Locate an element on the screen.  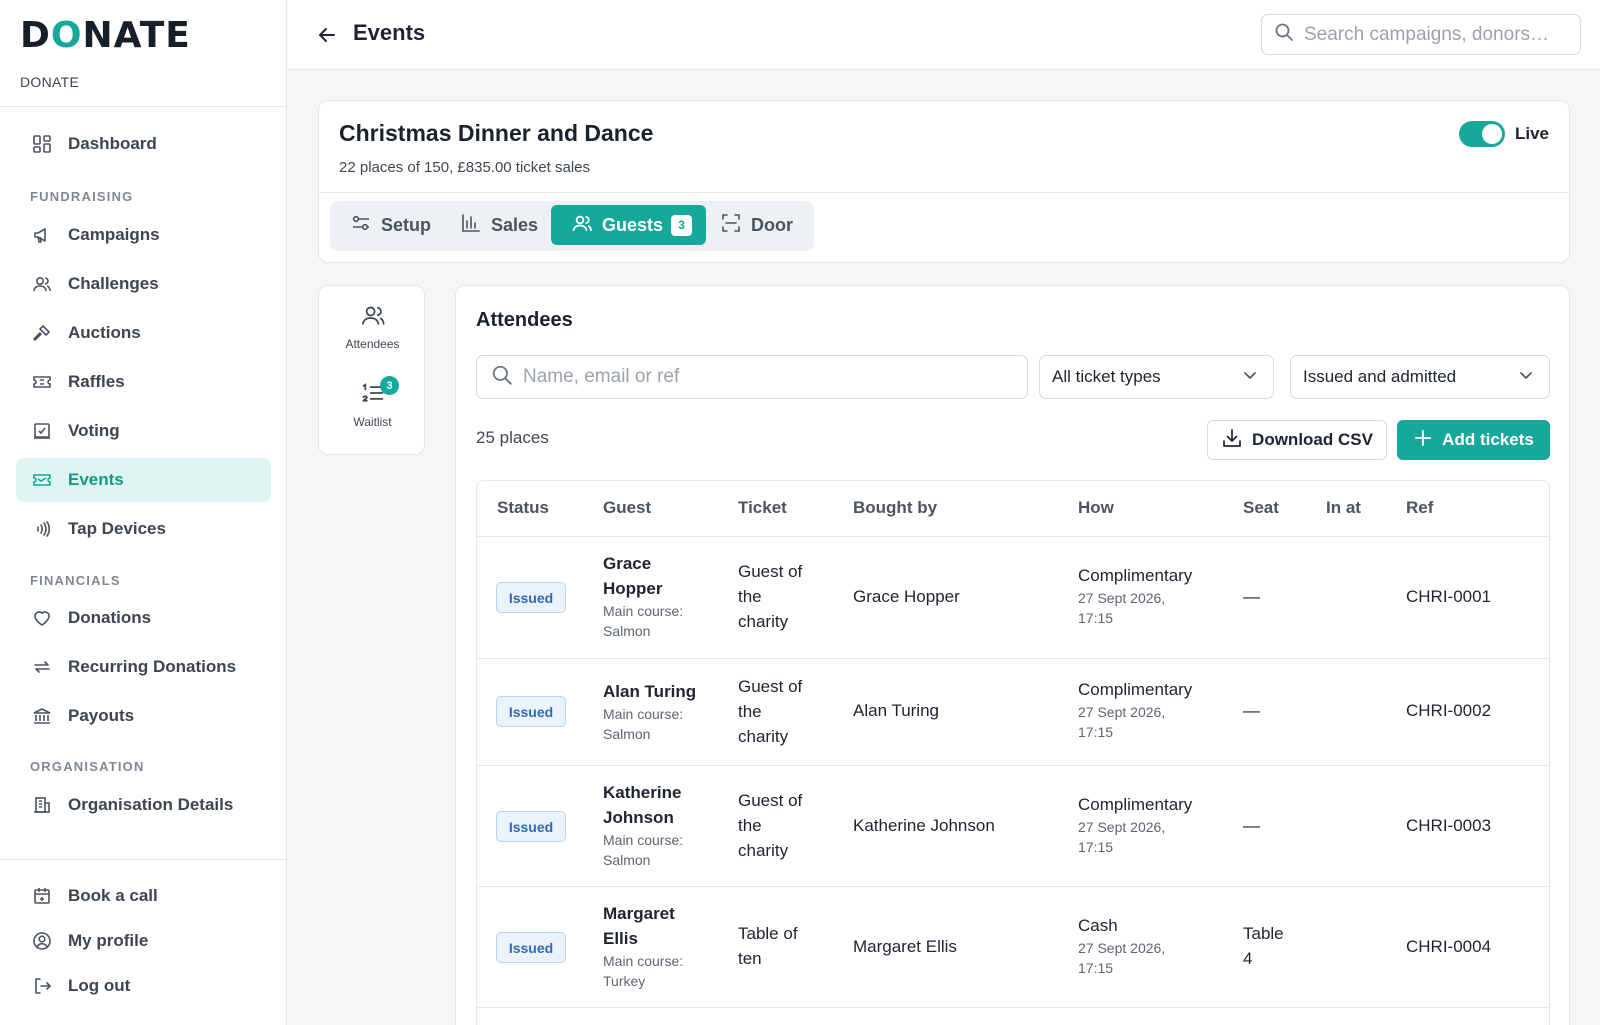
how-cell: Complimentary 27 Sept 2026, 17:15 is located at coordinates (1135, 596).